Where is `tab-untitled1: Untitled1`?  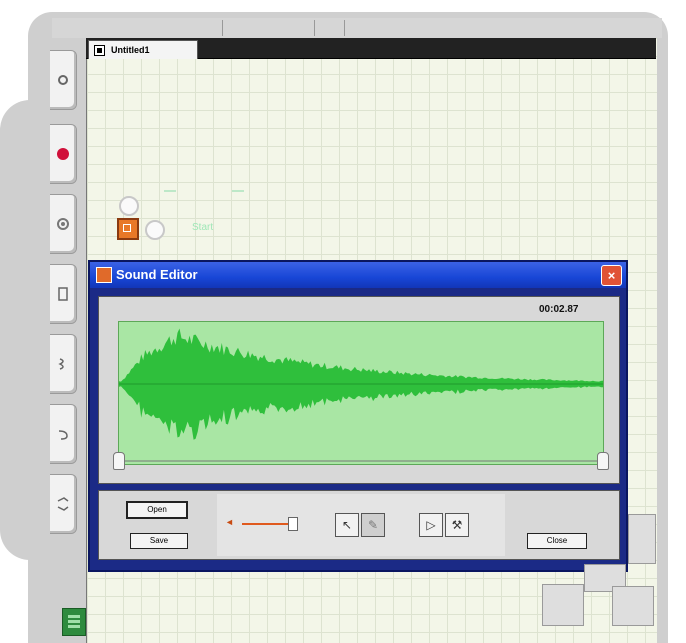
tab-untitled1: Untitled1 is located at coordinates (143, 49).